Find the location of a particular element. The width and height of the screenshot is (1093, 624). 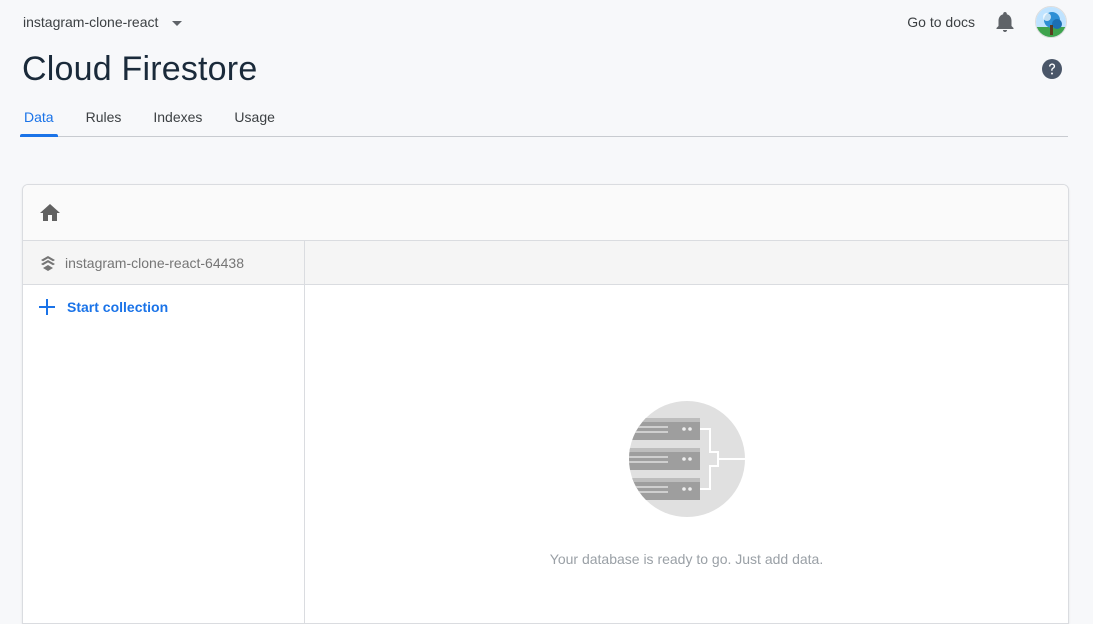

tab-usage: Usage is located at coordinates (254, 118).